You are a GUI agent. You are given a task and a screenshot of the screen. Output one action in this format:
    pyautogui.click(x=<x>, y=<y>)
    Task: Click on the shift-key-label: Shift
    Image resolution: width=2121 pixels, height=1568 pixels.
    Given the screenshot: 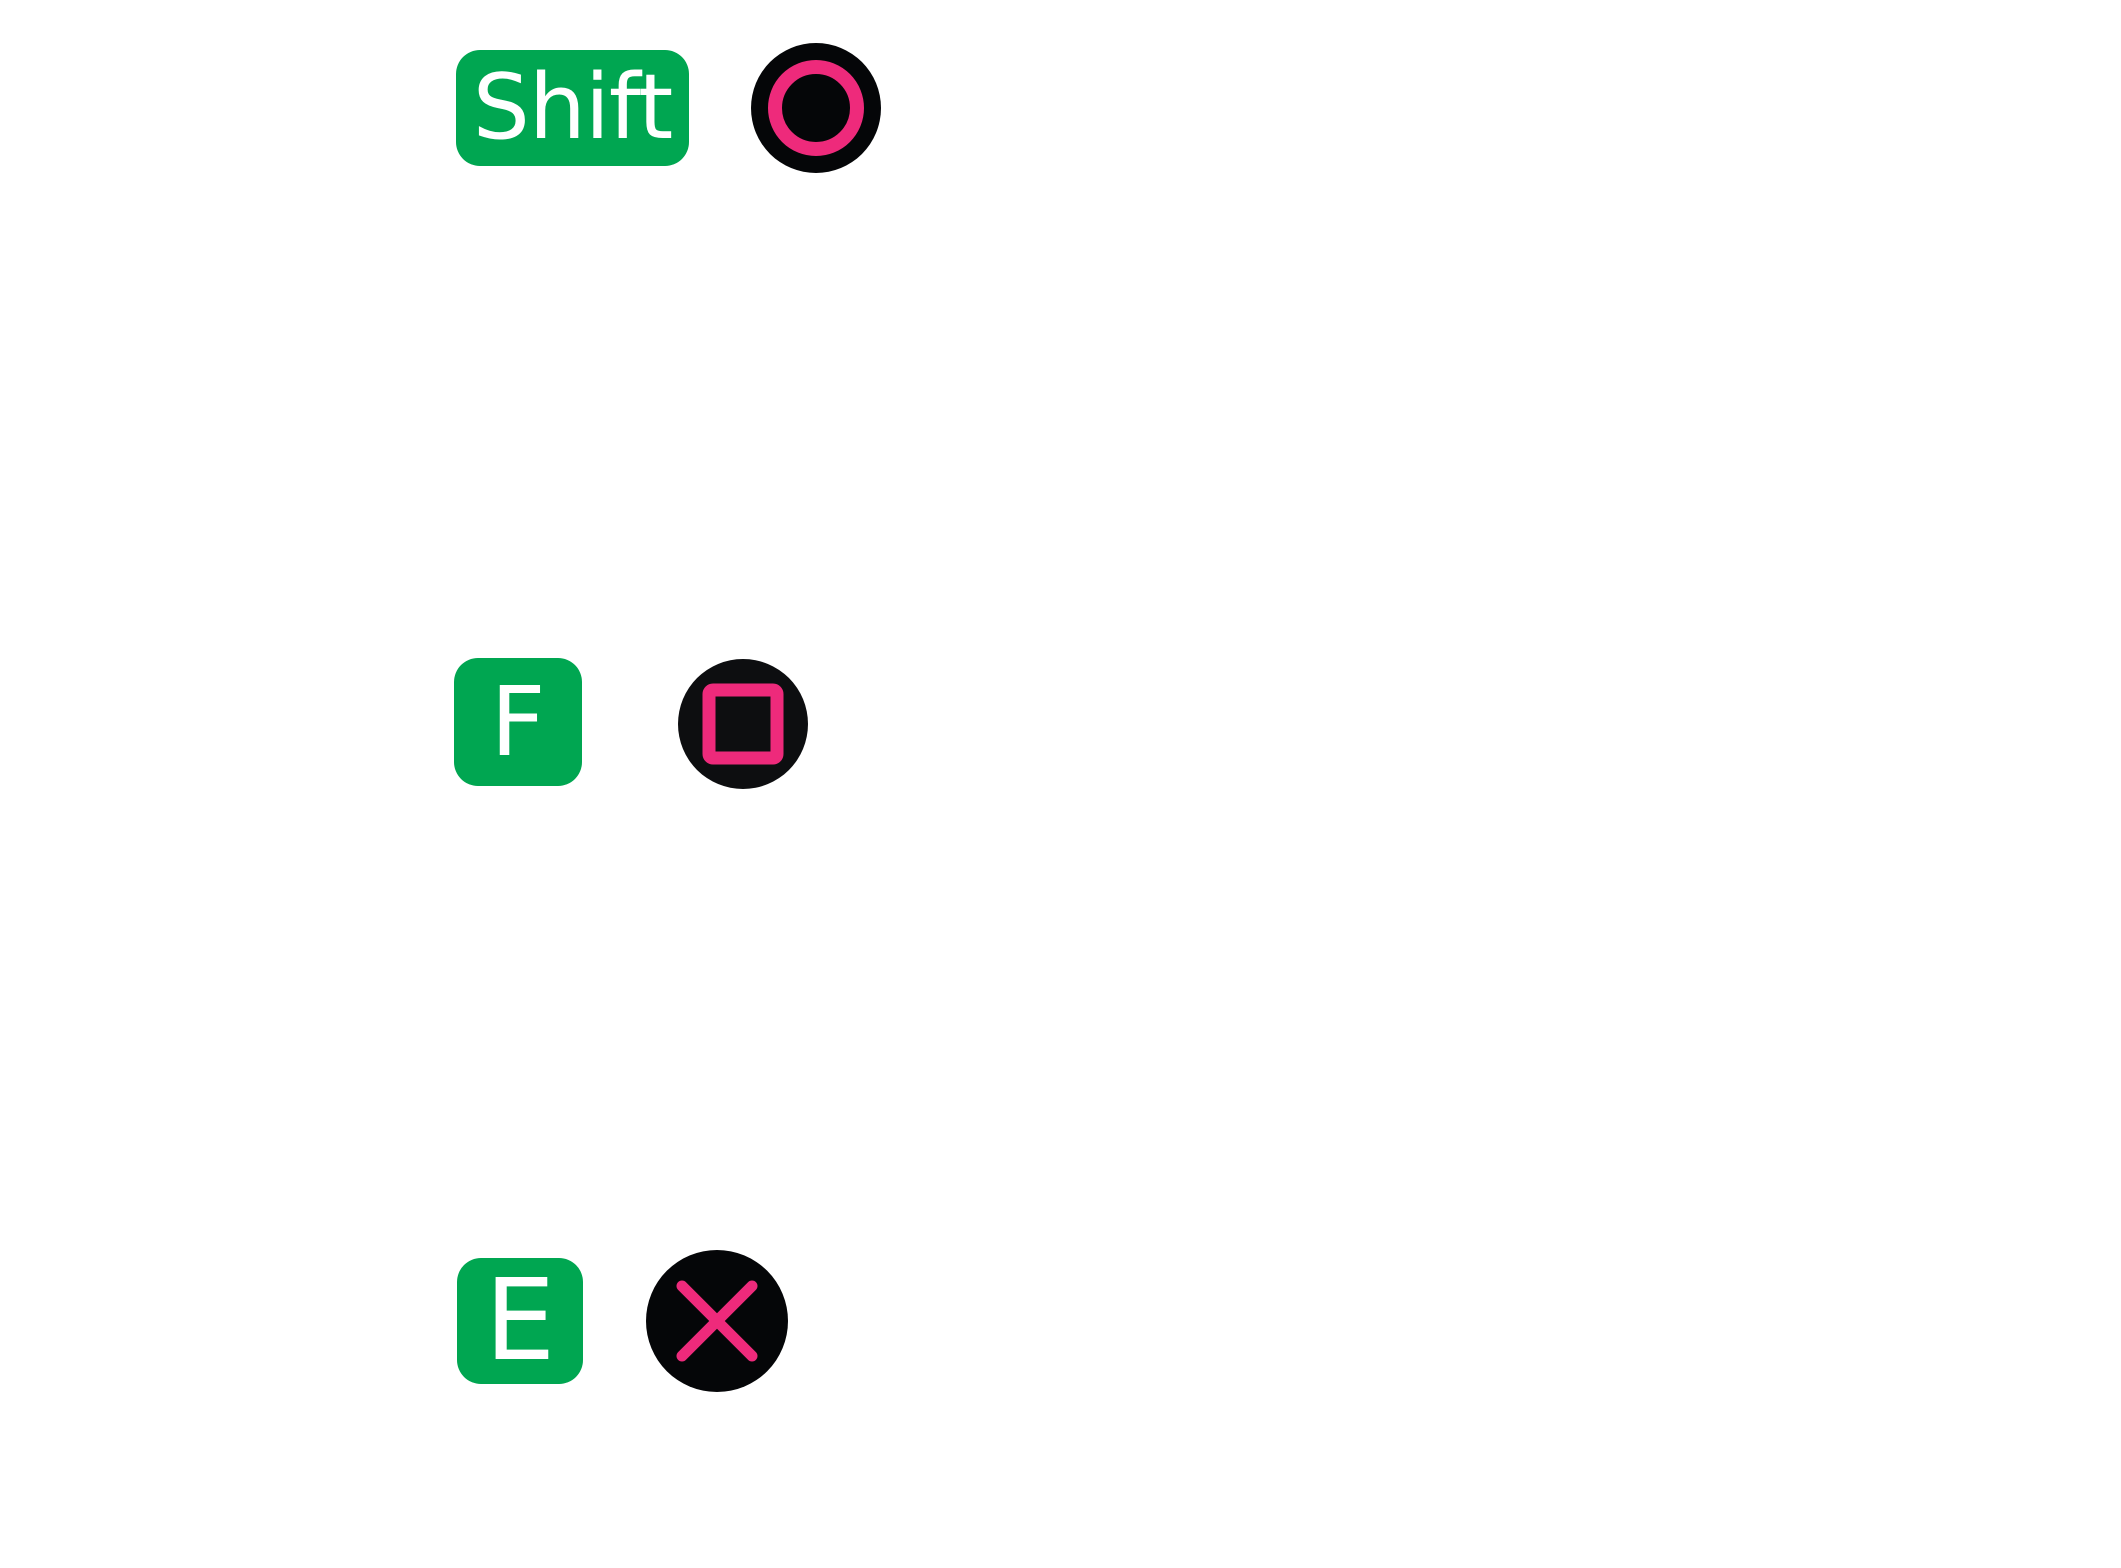 What is the action you would take?
    pyautogui.click(x=573, y=107)
    